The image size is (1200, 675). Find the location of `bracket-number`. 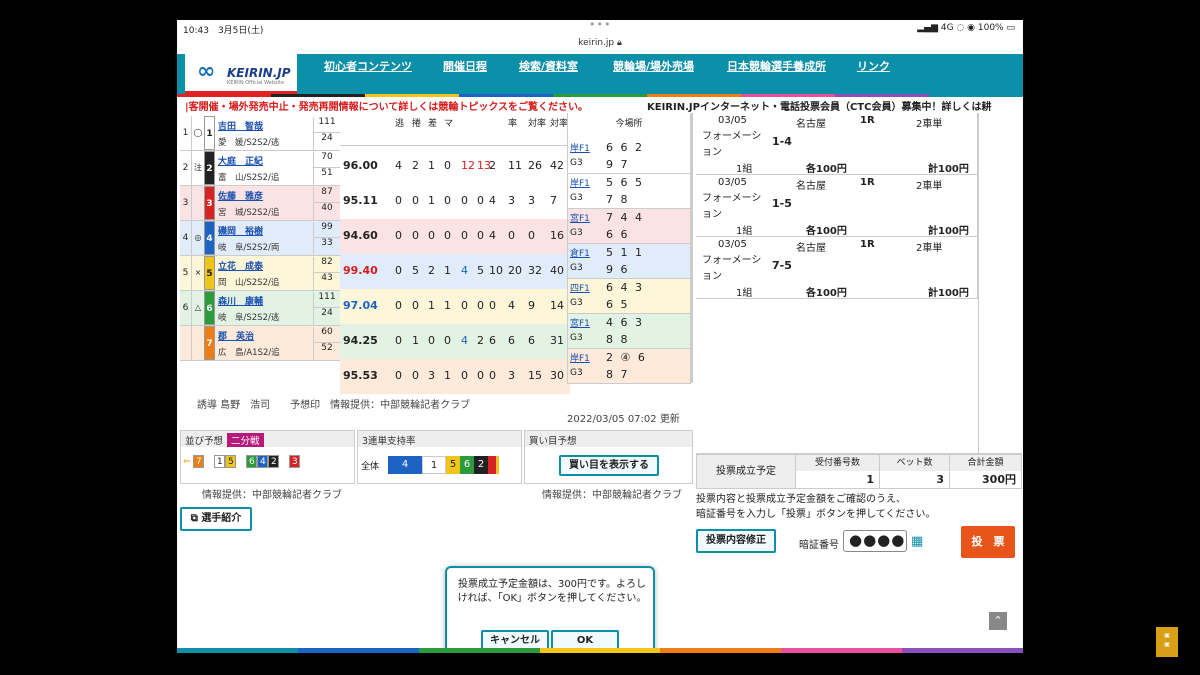

bracket-number is located at coordinates (186, 343).